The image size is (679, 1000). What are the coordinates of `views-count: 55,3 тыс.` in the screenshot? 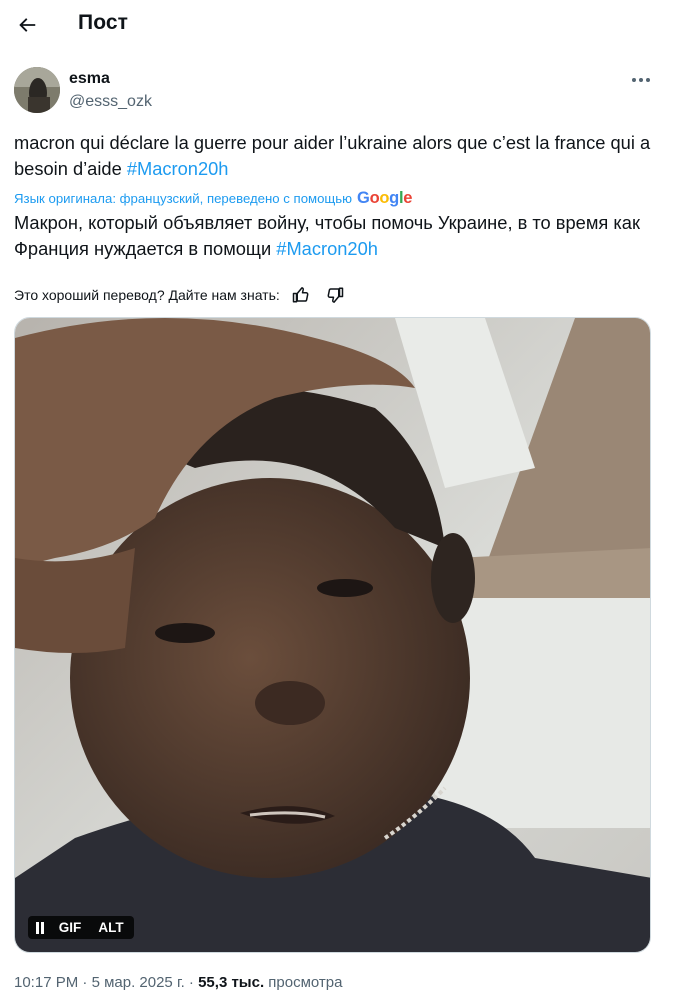 It's located at (231, 982).